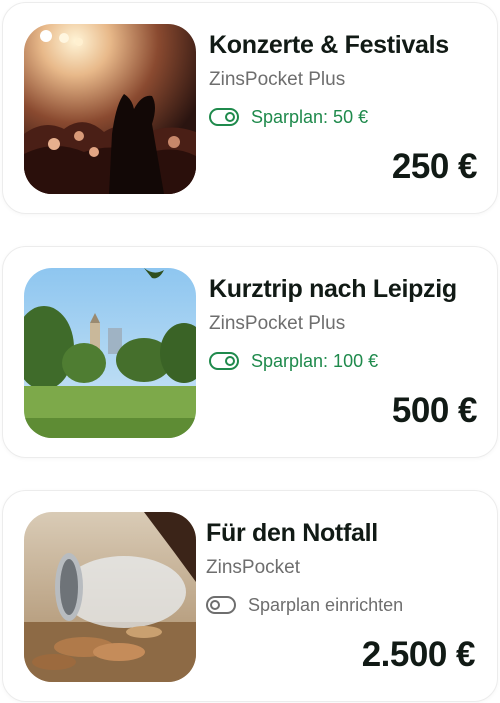 The width and height of the screenshot is (500, 703). I want to click on toggle-off-icon, so click(221, 605).